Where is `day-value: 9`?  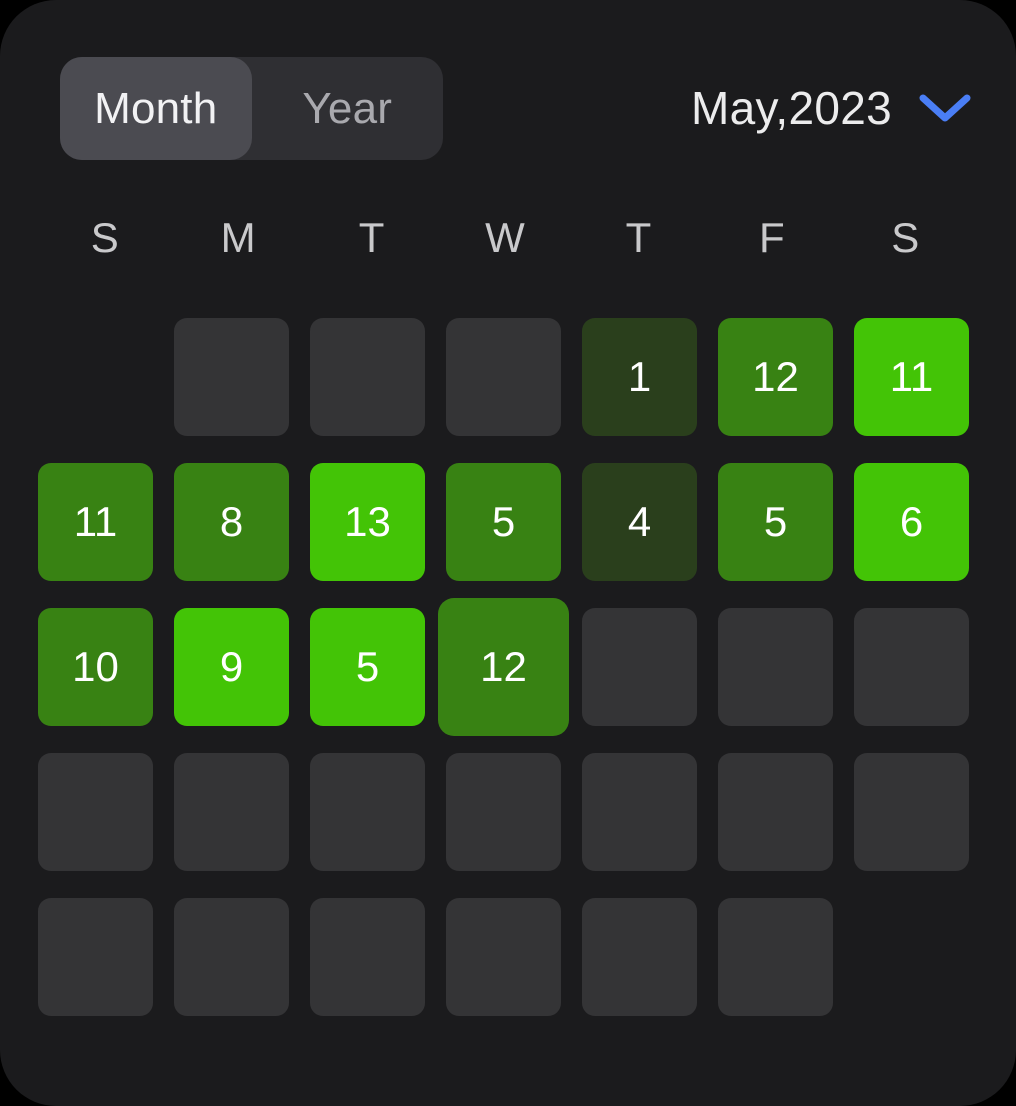 day-value: 9 is located at coordinates (231, 666).